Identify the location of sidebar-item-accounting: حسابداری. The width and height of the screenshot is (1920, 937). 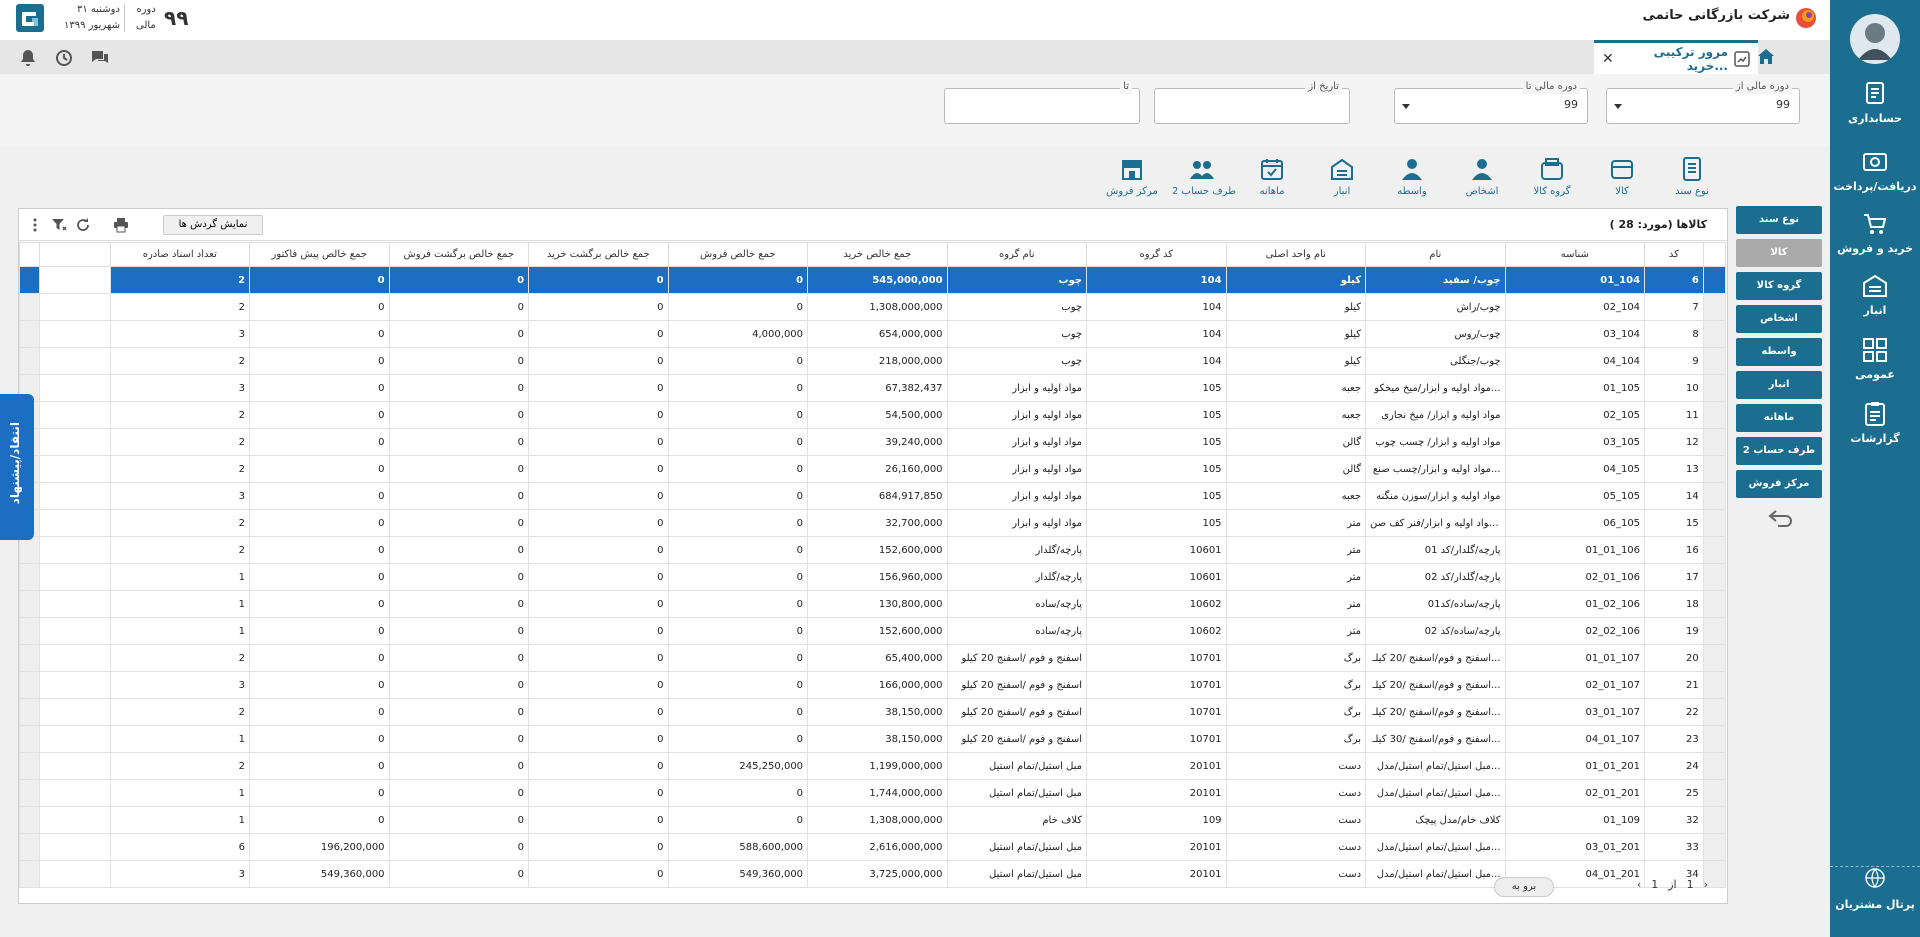
(1875, 102).